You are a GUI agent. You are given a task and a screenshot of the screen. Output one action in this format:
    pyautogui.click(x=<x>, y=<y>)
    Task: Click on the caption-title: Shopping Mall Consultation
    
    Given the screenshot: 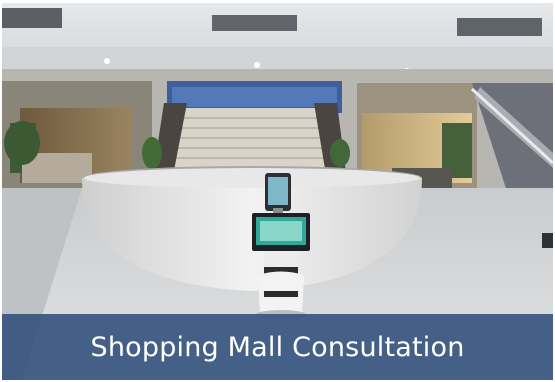 What is the action you would take?
    pyautogui.click(x=277, y=347)
    